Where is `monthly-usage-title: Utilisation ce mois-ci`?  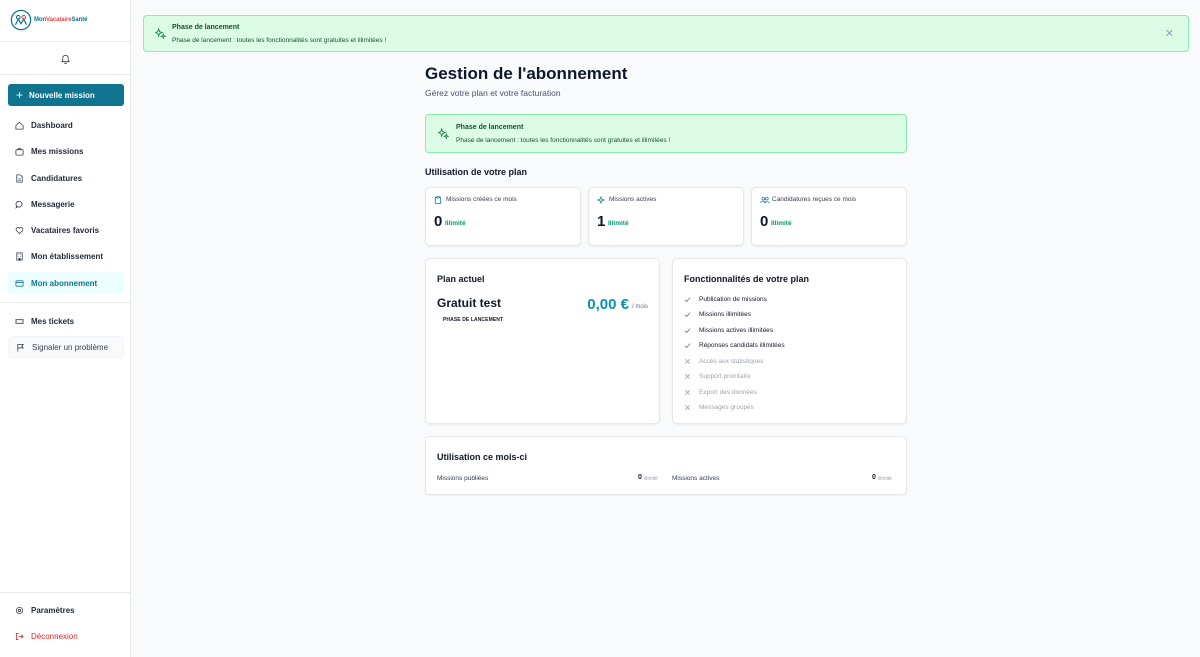 monthly-usage-title: Utilisation ce mois-ci is located at coordinates (482, 457).